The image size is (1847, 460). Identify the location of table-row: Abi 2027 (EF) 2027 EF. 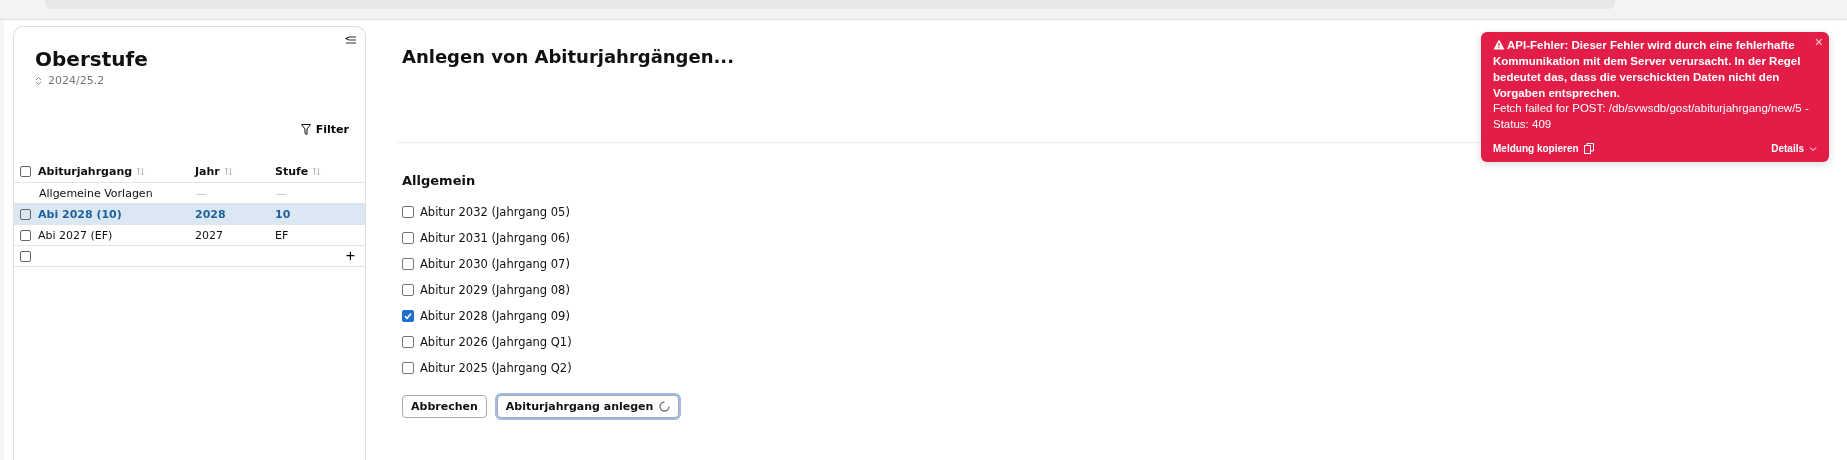
(189, 235).